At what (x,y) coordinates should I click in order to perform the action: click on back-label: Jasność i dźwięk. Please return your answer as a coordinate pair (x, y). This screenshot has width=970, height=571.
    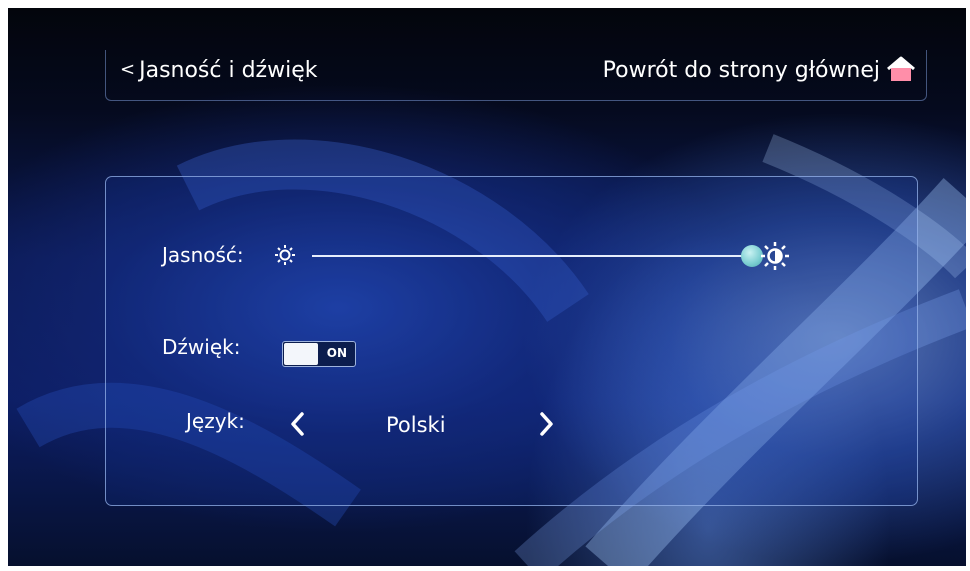
    Looking at the image, I should click on (228, 70).